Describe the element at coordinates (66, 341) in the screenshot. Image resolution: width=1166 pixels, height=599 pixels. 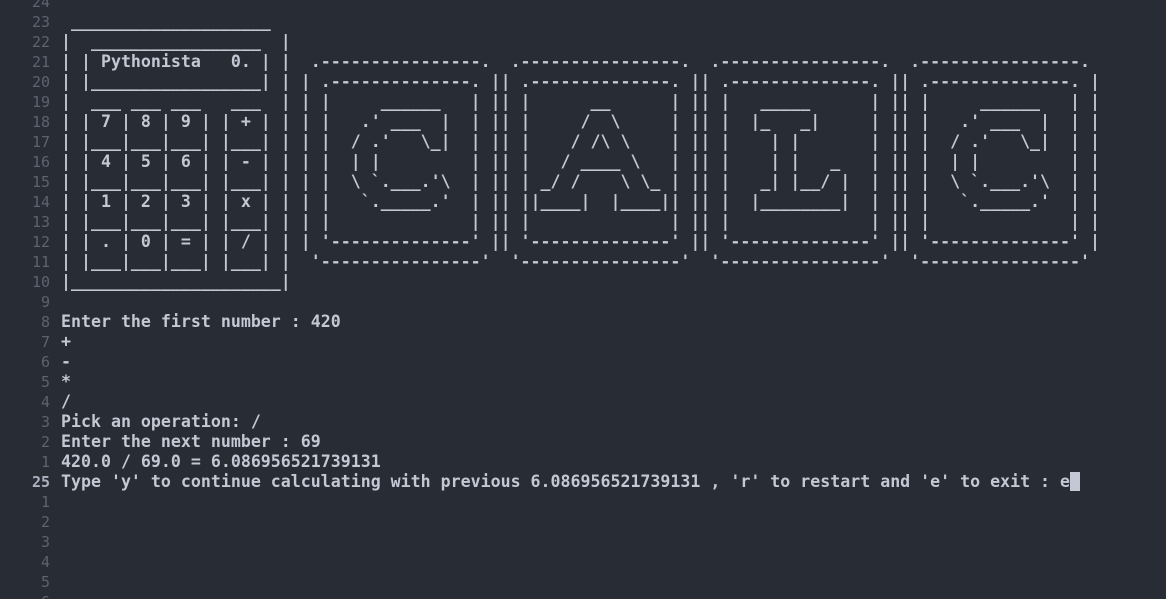
I see `output-text: +` at that location.